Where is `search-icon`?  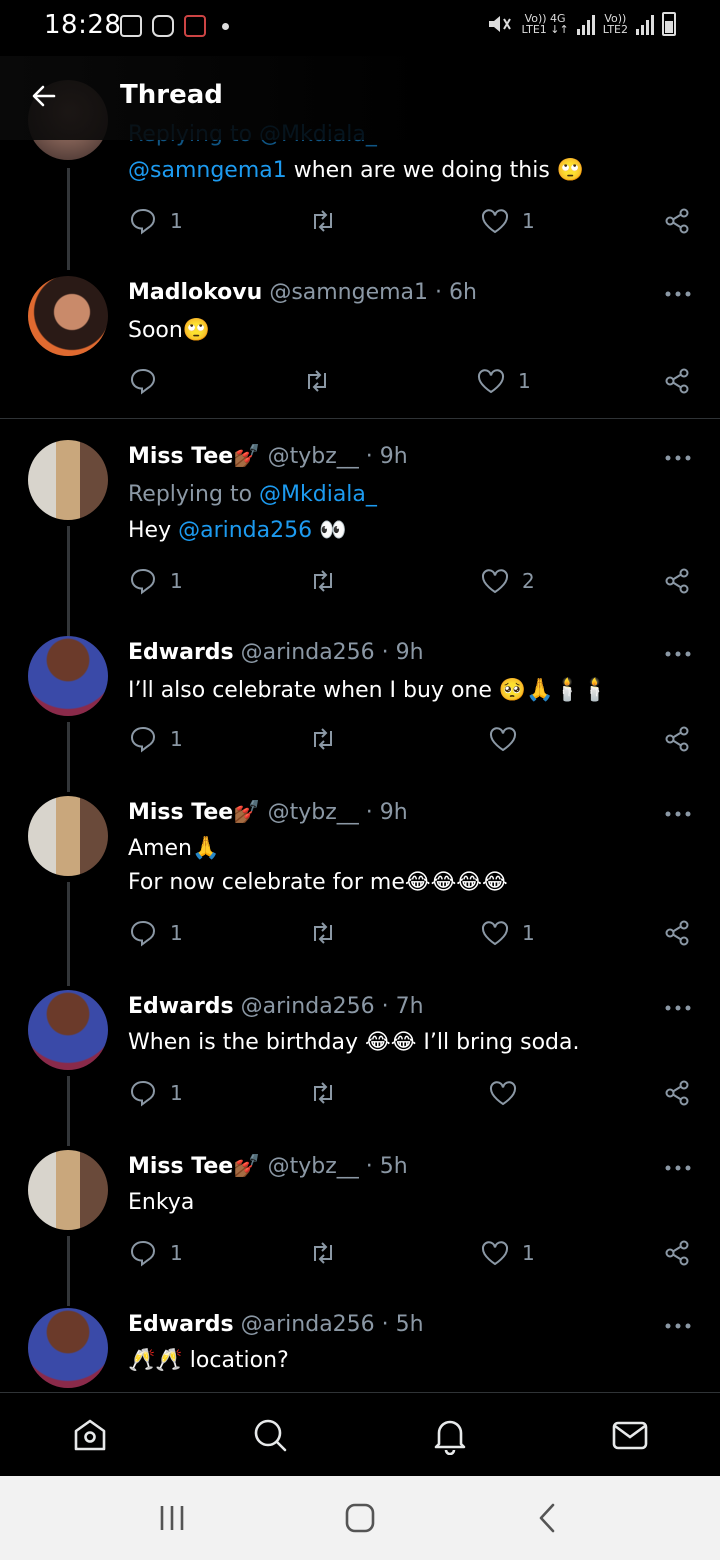
search-icon is located at coordinates (270, 1435).